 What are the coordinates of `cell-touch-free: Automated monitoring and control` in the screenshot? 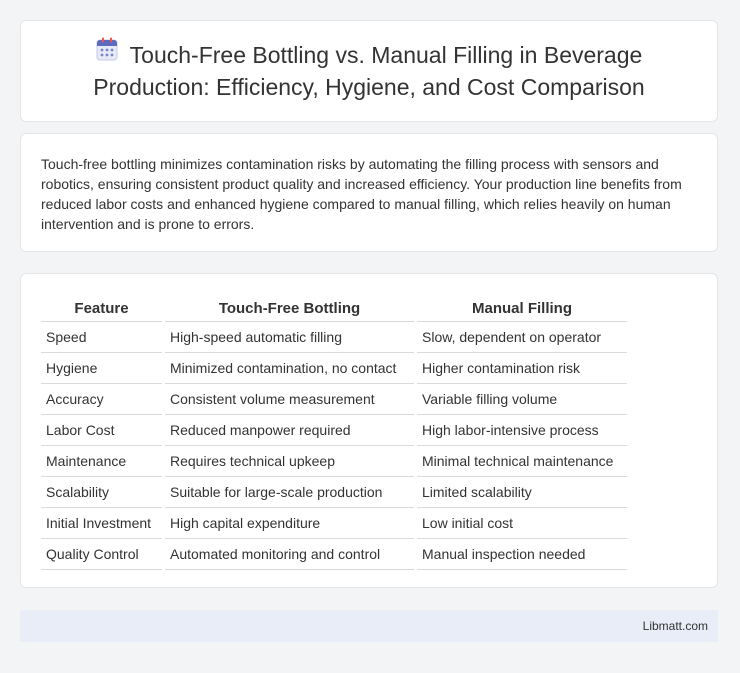 It's located at (289, 554).